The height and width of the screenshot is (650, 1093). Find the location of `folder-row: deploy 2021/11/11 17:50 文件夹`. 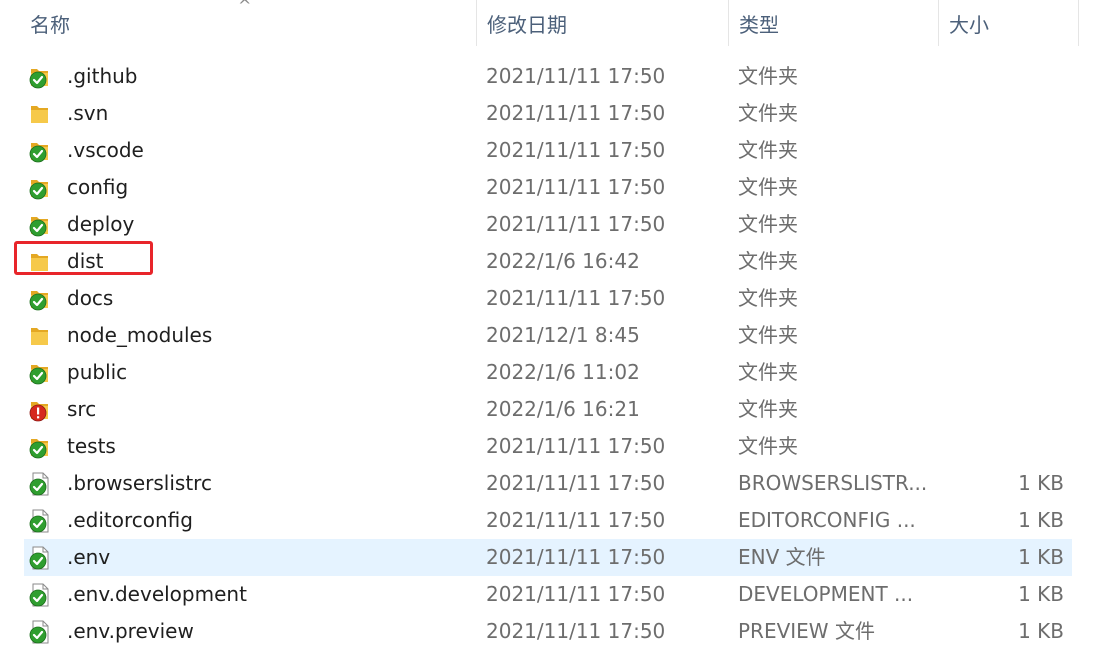

folder-row: deploy 2021/11/11 17:50 文件夹 is located at coordinates (548, 224).